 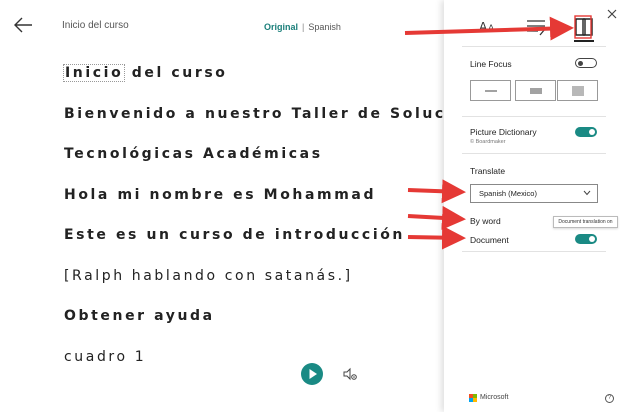 I want to click on reading-preferences-icon, so click(x=584, y=29).